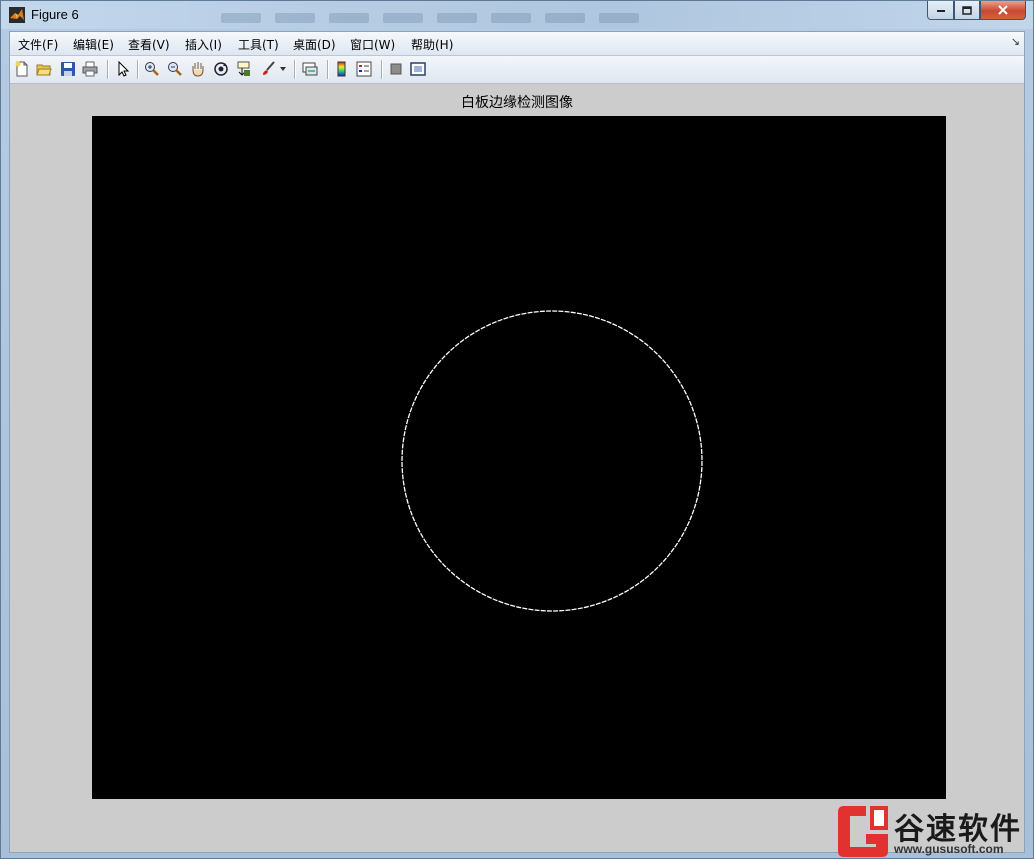 The height and width of the screenshot is (859, 1034). I want to click on insert-legend-icon, so click(364, 69).